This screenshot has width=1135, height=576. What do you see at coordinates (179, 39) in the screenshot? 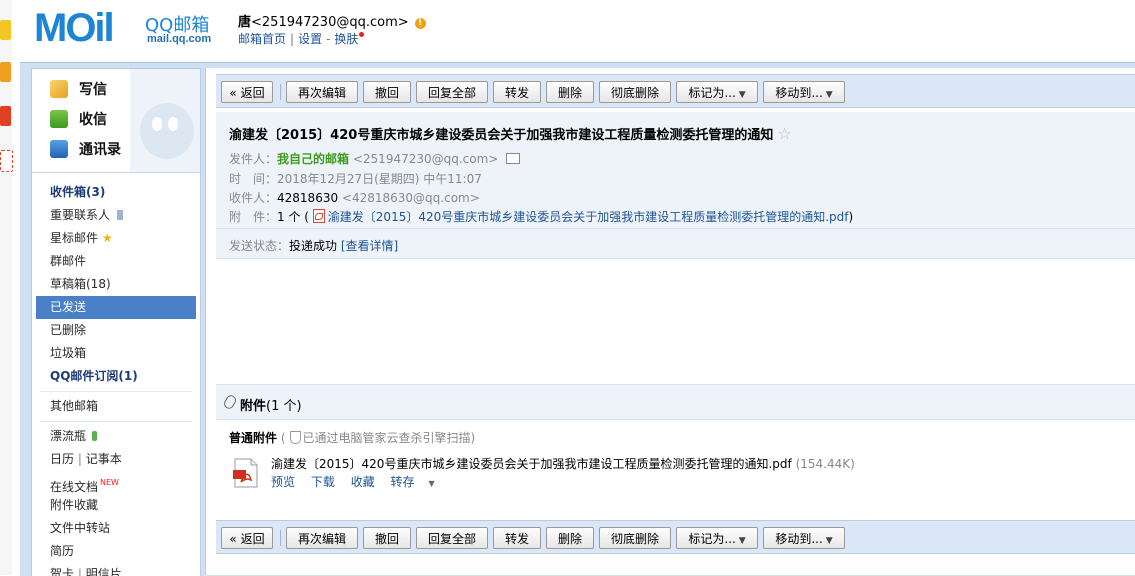
I see `brand-domain: mail.qq.com` at bounding box center [179, 39].